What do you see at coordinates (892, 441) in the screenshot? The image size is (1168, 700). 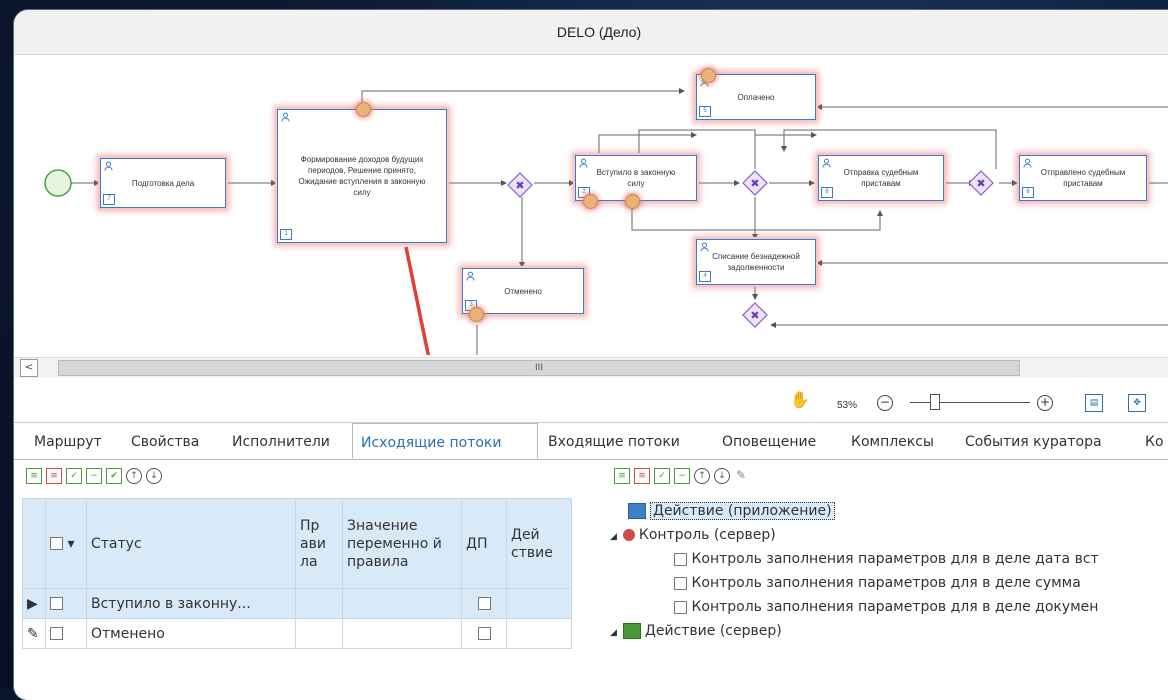 I see `tab-complexes: Комплексы` at bounding box center [892, 441].